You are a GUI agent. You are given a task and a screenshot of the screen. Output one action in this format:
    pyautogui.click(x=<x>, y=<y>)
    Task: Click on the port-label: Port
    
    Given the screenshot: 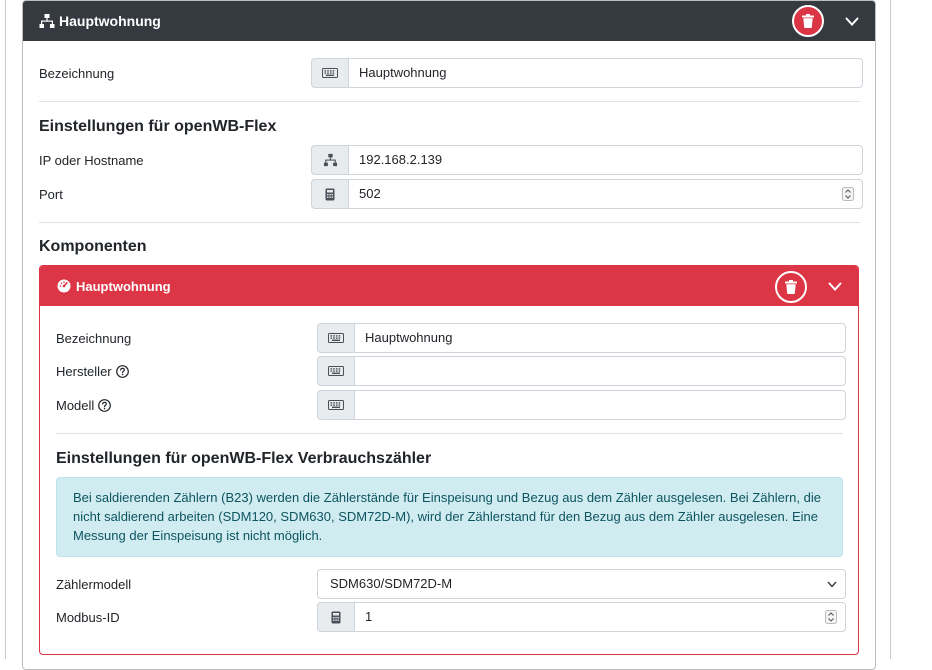 What is the action you would take?
    pyautogui.click(x=51, y=194)
    